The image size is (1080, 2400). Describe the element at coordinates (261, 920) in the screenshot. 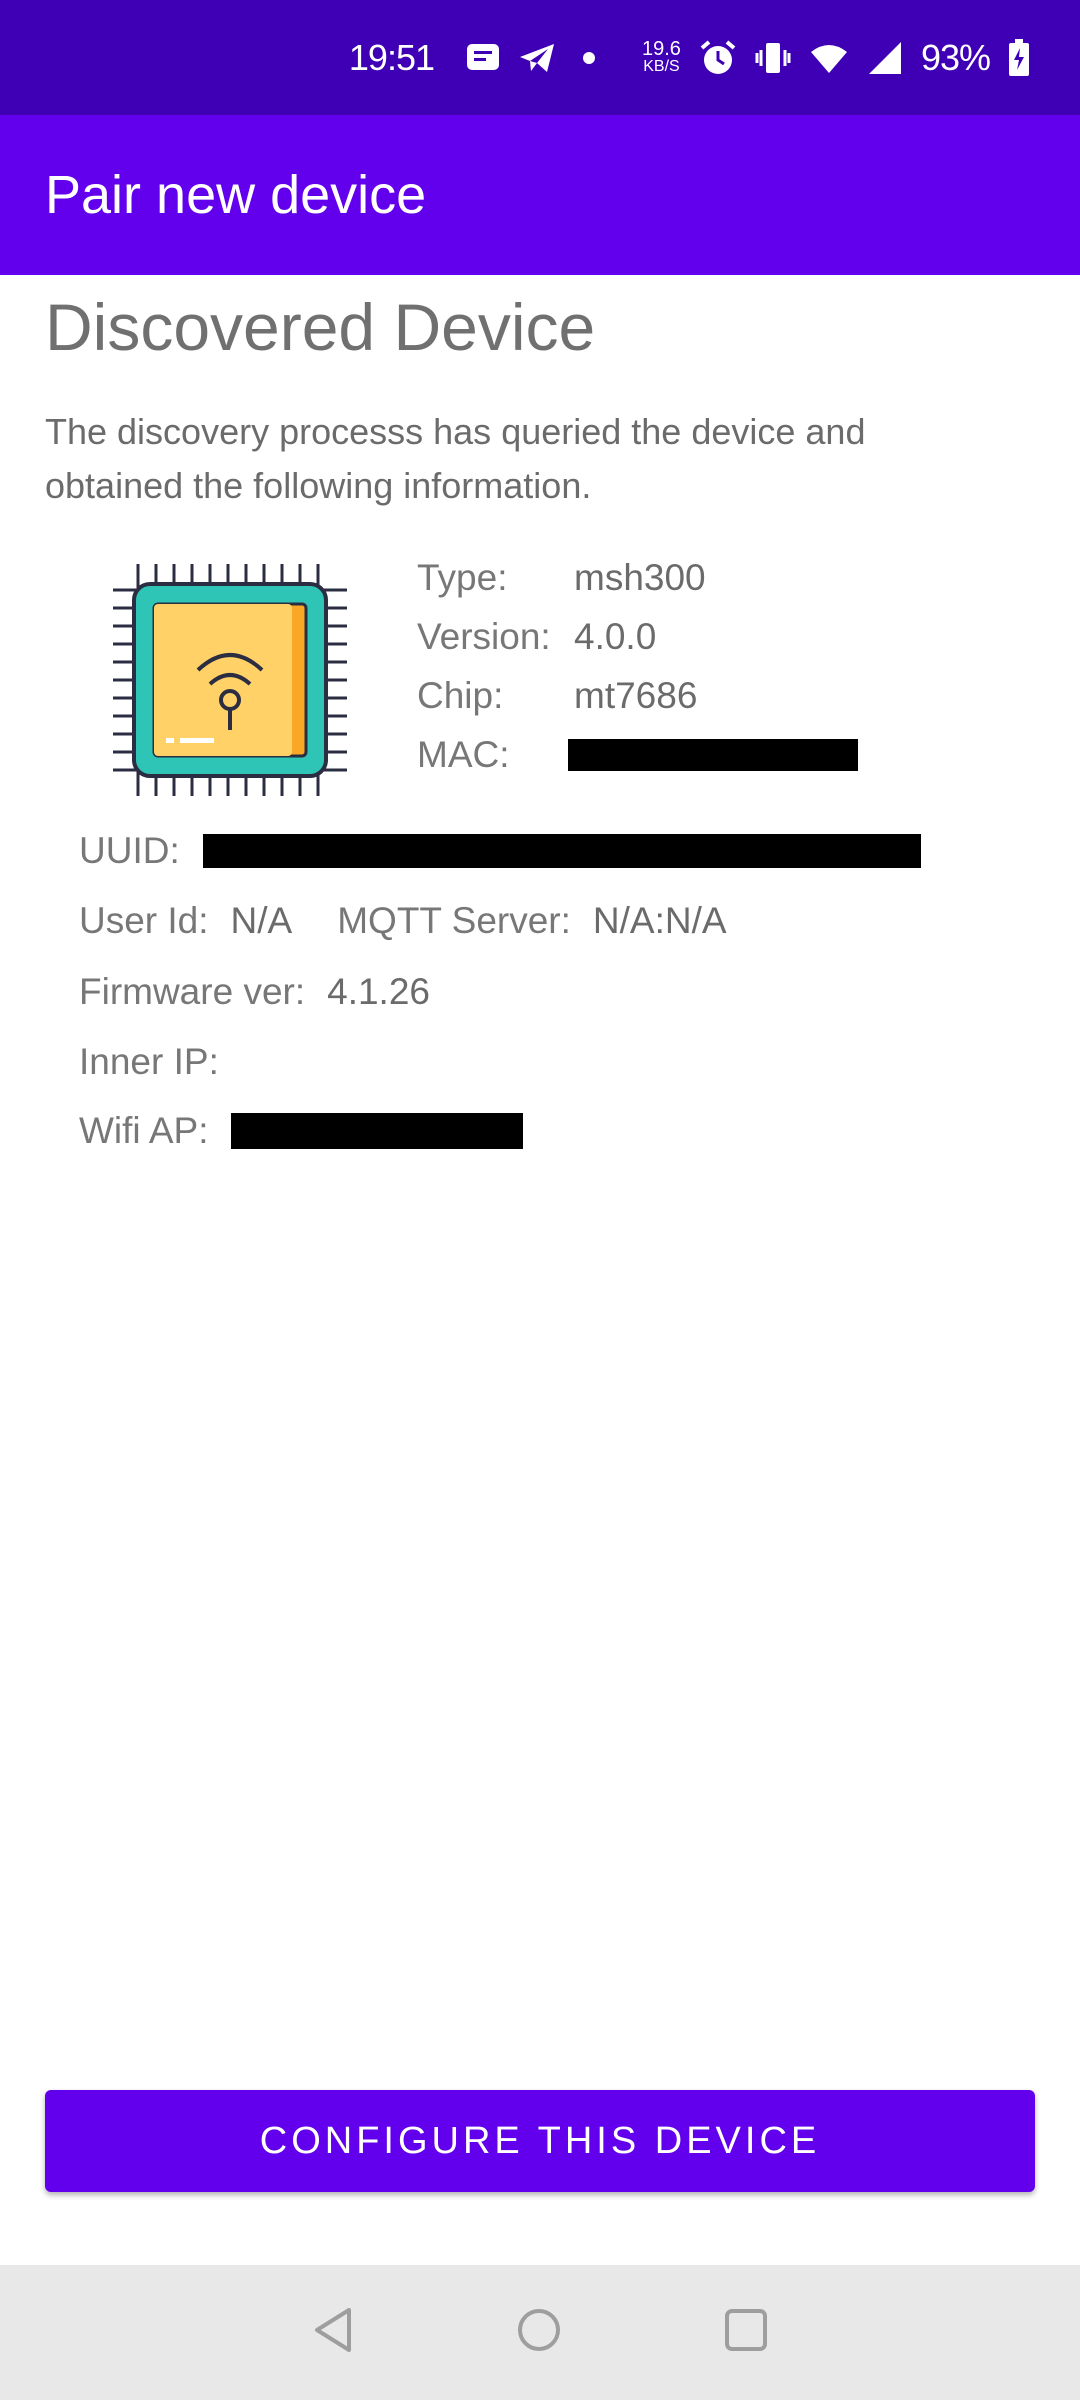

I see `user-id-value: N/A` at that location.